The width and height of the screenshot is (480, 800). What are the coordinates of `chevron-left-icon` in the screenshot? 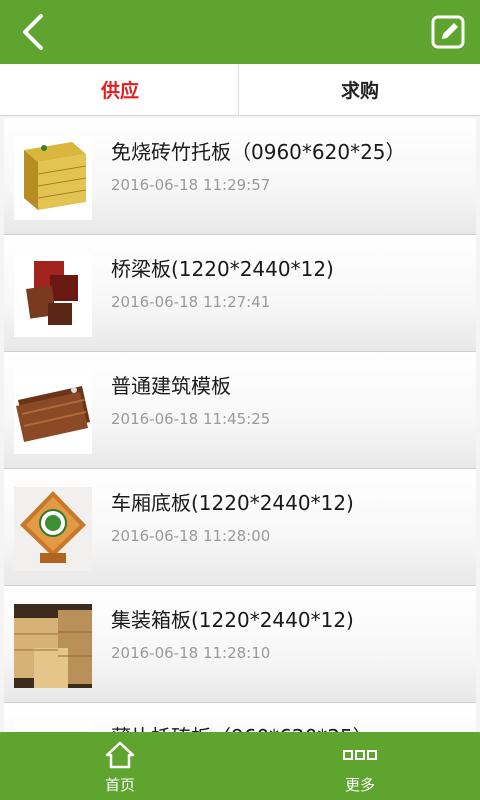 It's located at (33, 32).